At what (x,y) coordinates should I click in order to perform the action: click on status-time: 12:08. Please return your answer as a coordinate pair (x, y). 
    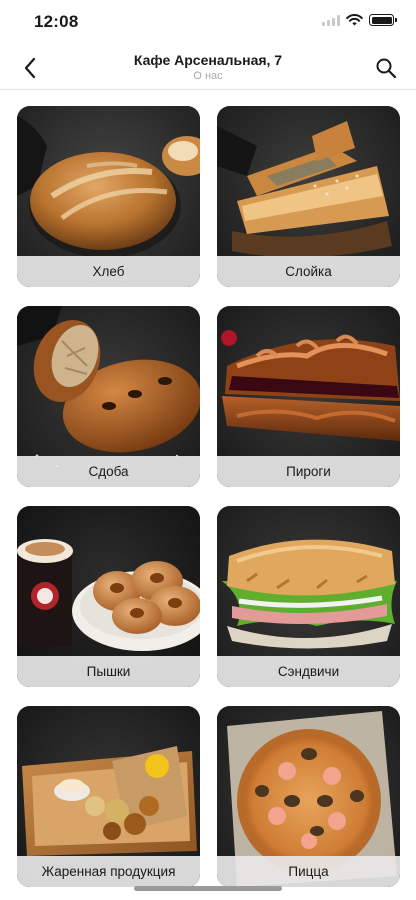
    Looking at the image, I should click on (56, 21).